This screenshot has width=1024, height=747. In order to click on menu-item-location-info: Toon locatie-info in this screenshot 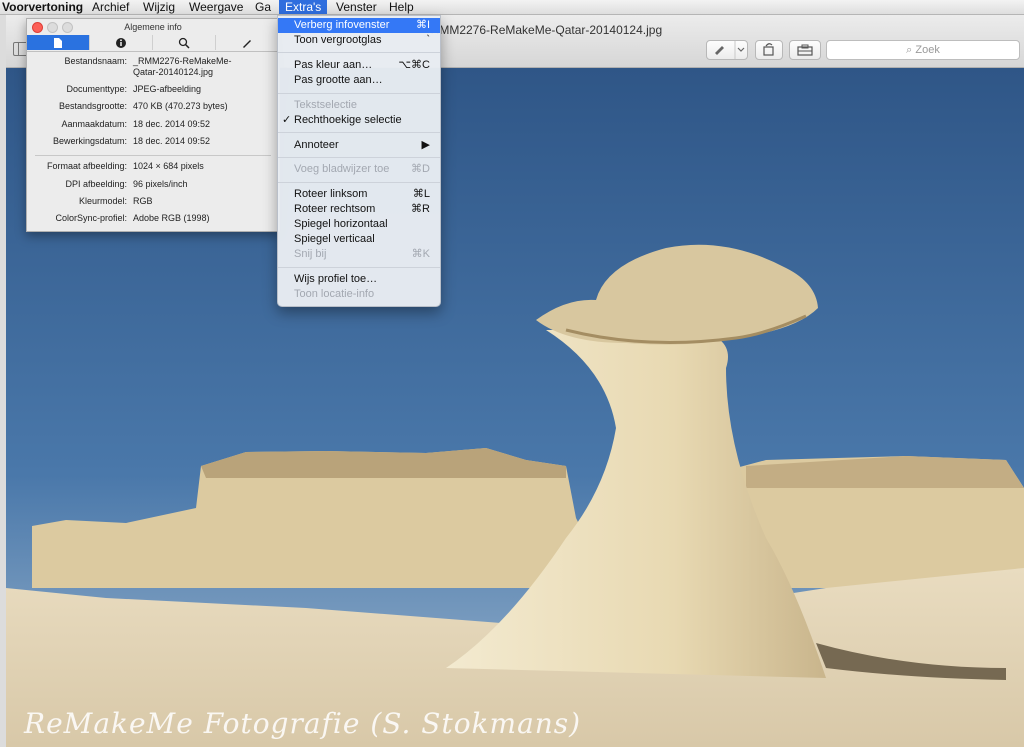, I will do `click(359, 294)`.